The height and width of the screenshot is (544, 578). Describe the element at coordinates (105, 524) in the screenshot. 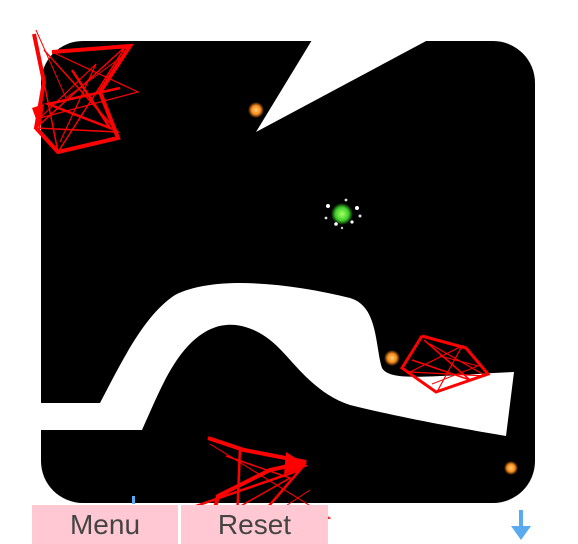

I see `menu-button: Menu` at that location.